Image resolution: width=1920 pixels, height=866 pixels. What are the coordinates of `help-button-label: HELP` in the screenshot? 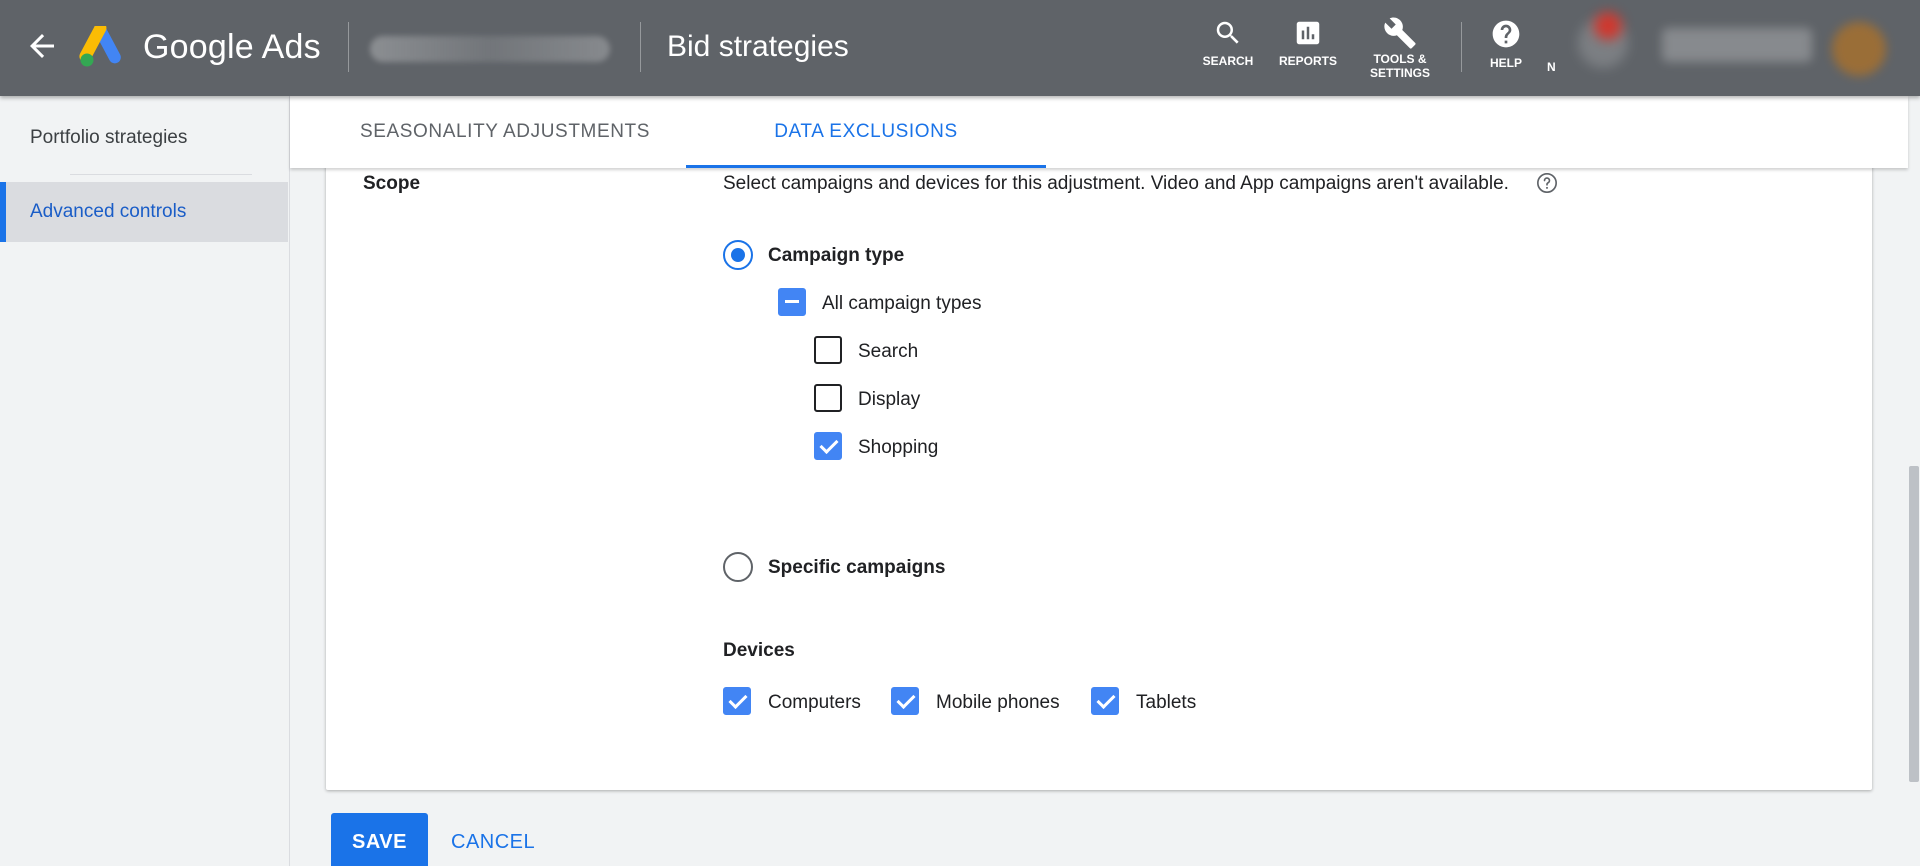 It's located at (1505, 63).